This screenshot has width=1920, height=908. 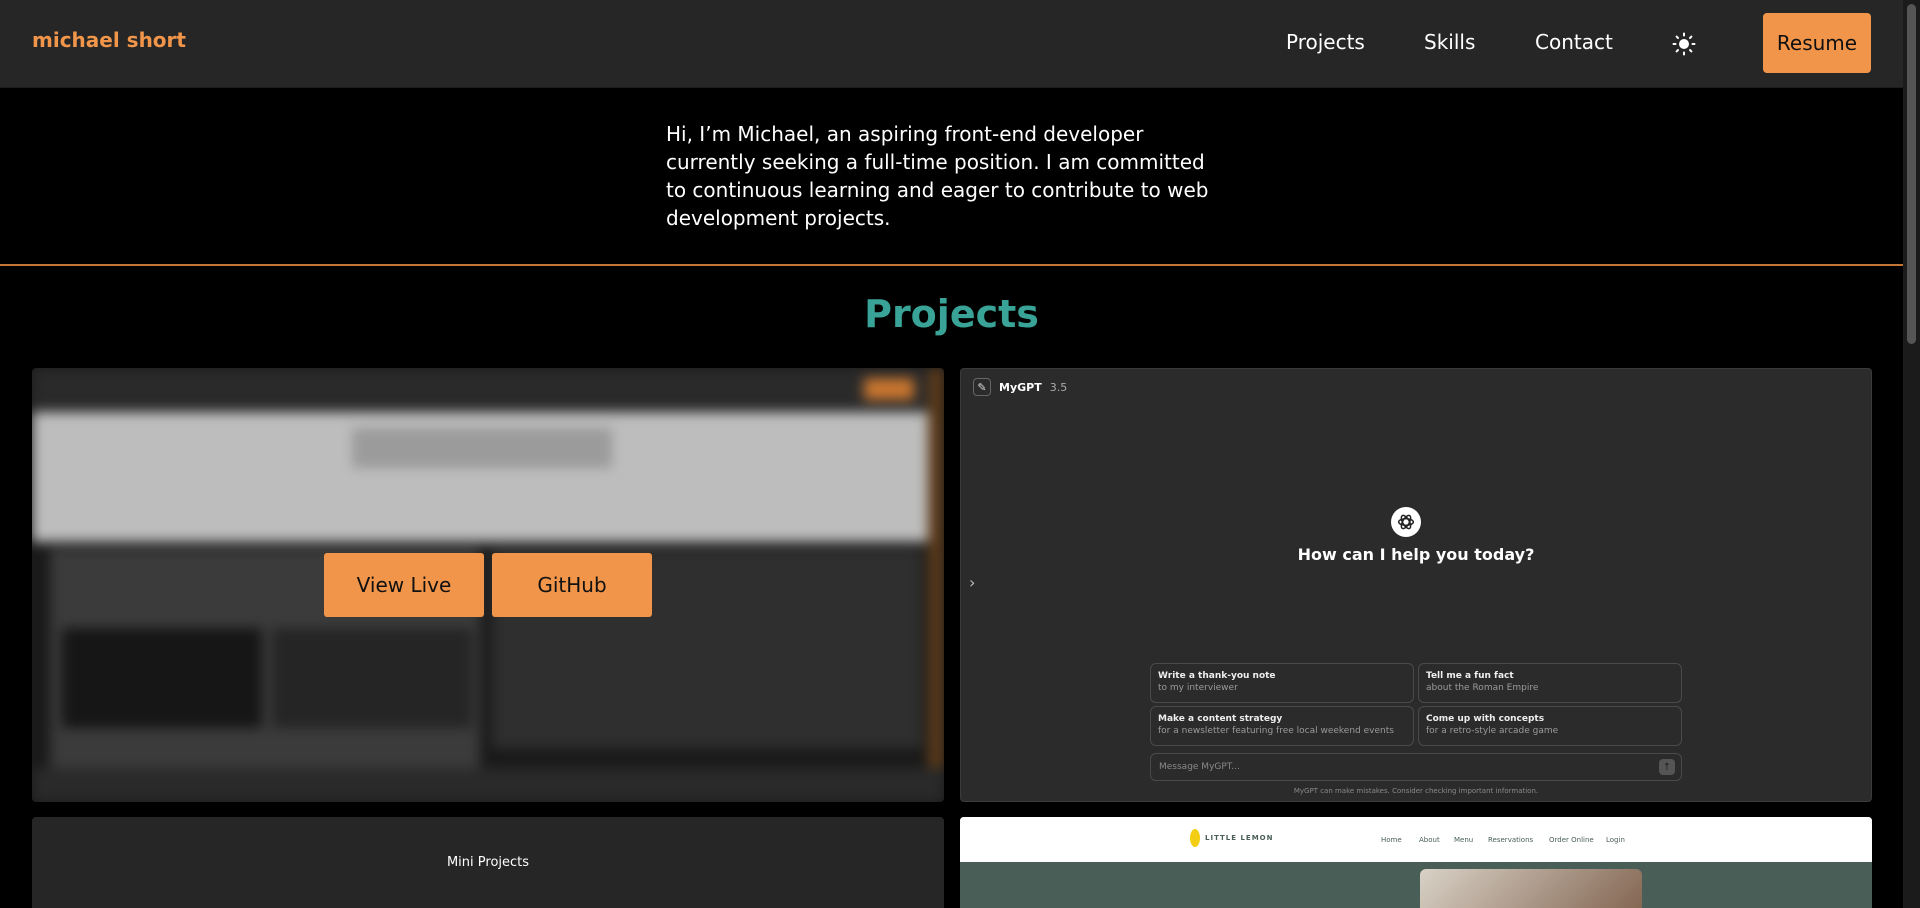 What do you see at coordinates (1510, 840) in the screenshot?
I see `ll-nav-reservations: Reservations` at bounding box center [1510, 840].